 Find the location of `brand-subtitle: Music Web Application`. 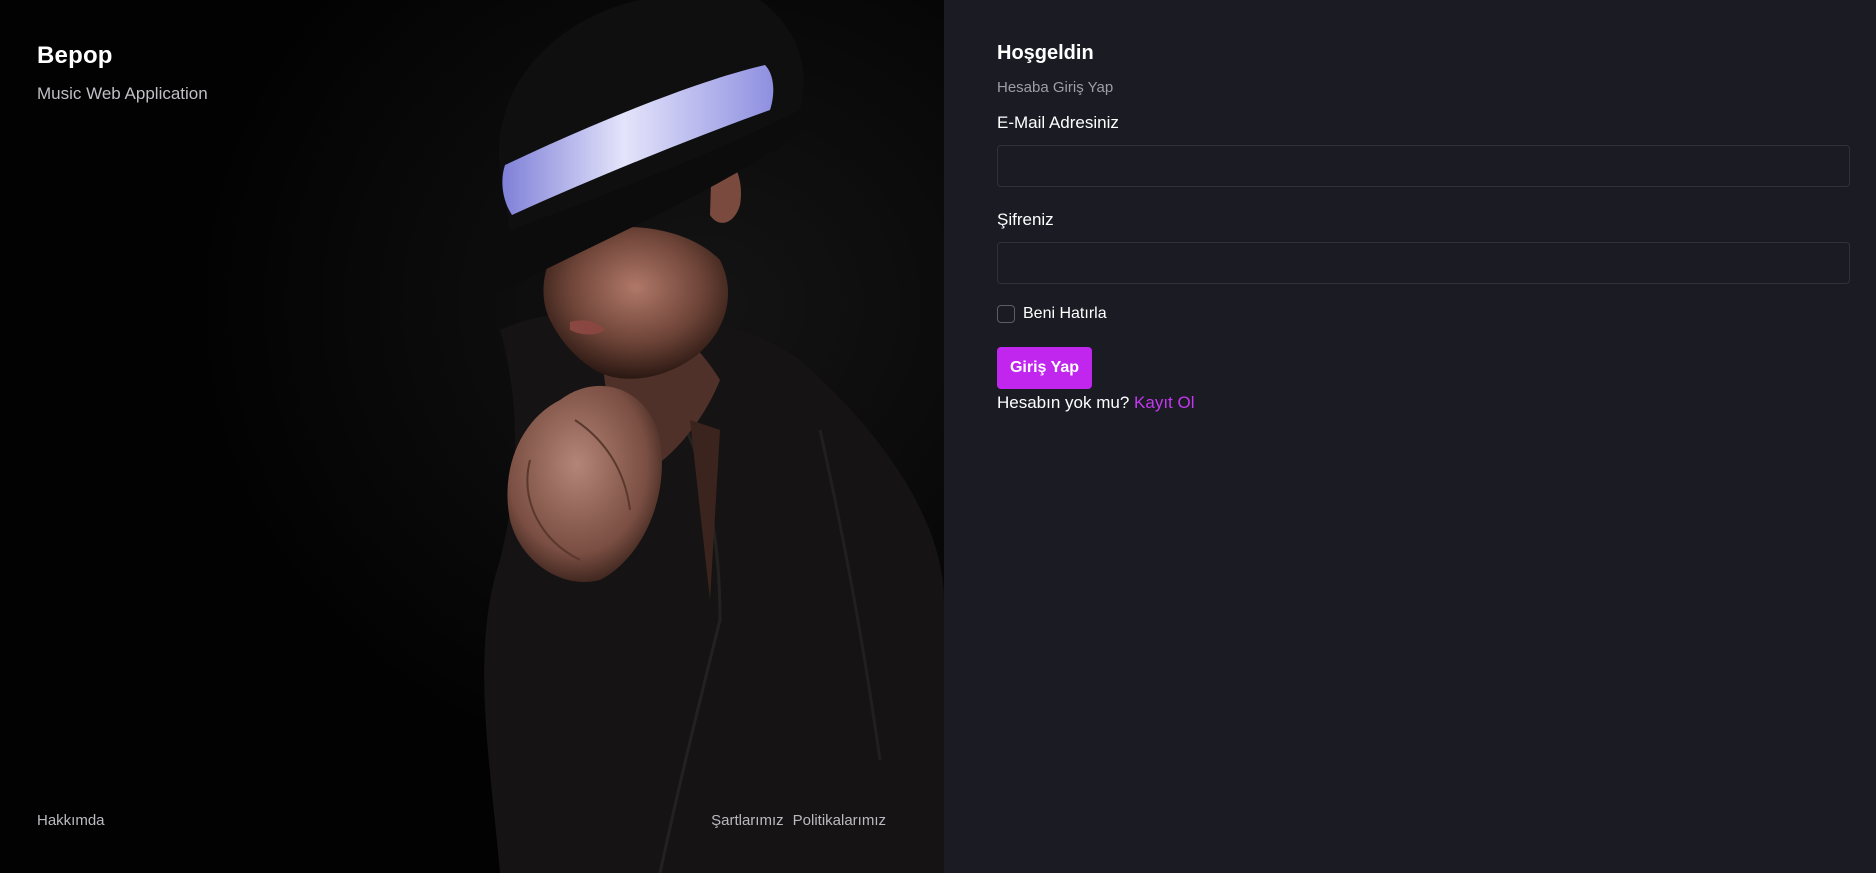

brand-subtitle: Music Web Application is located at coordinates (122, 93).